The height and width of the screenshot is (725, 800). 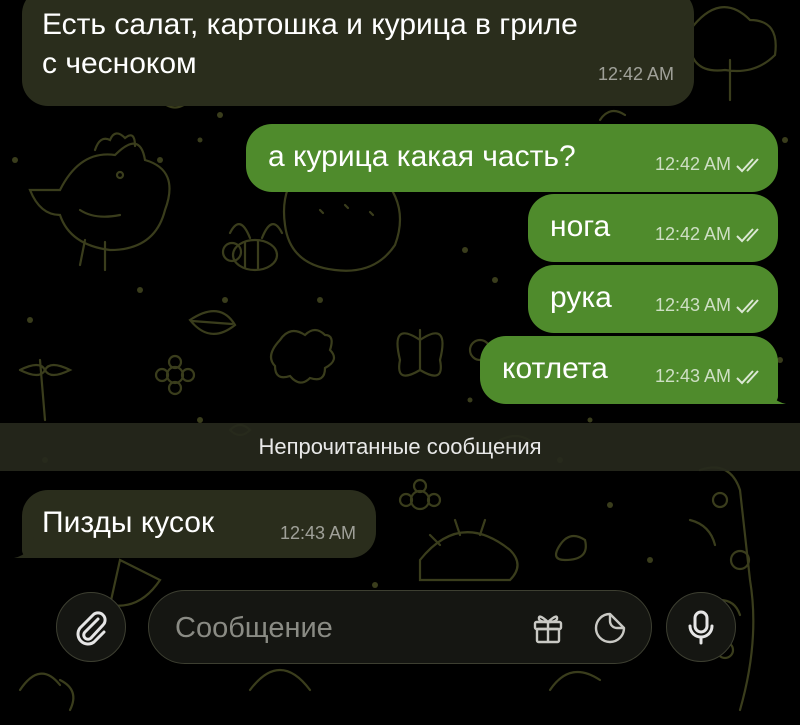 What do you see at coordinates (340, 628) in the screenshot?
I see `message-input` at bounding box center [340, 628].